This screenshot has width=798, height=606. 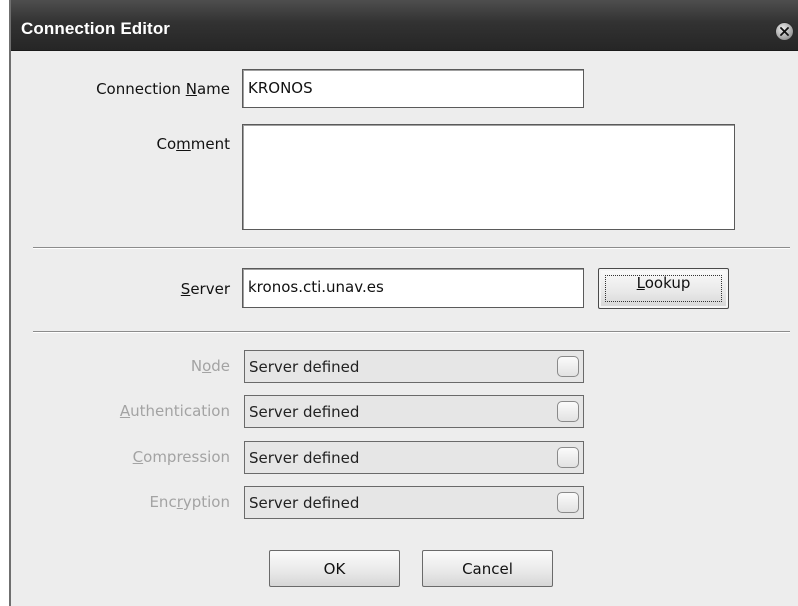 What do you see at coordinates (304, 412) in the screenshot?
I see `authentication-select-value: Server defined` at bounding box center [304, 412].